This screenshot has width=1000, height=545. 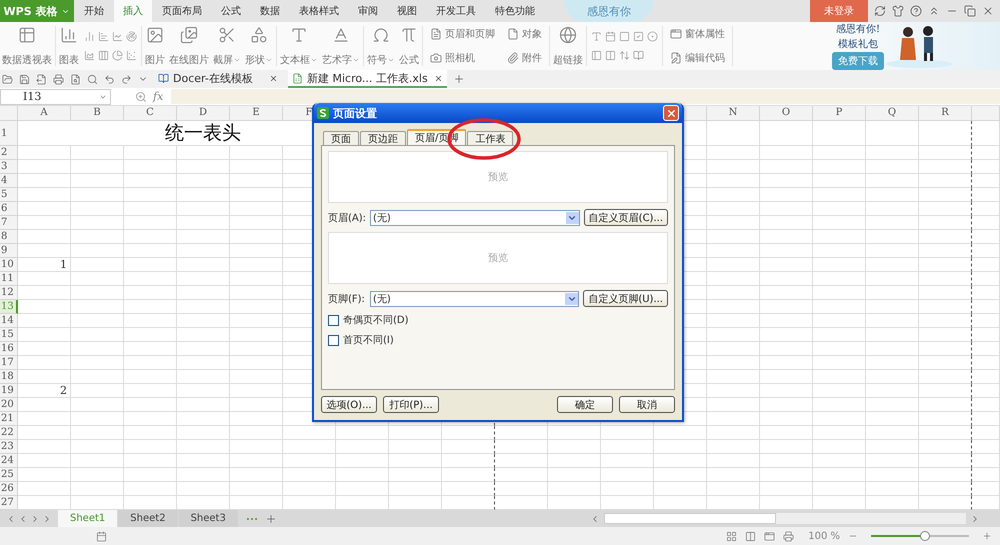 What do you see at coordinates (9, 391) in the screenshot?
I see `row-header: 19` at bounding box center [9, 391].